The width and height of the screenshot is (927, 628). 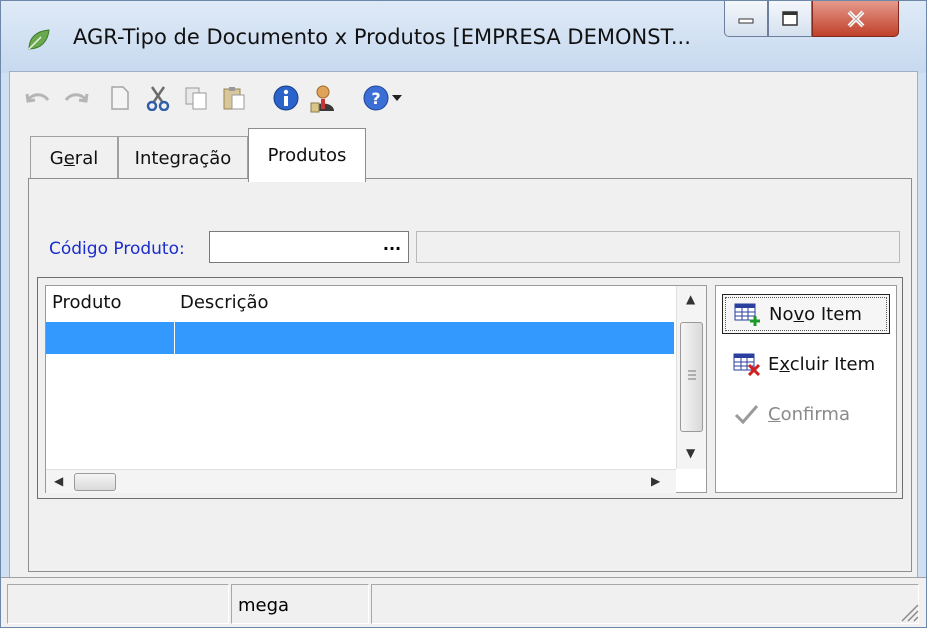 What do you see at coordinates (58, 481) in the screenshot?
I see `scroll-left-arrow-icon: ◀` at bounding box center [58, 481].